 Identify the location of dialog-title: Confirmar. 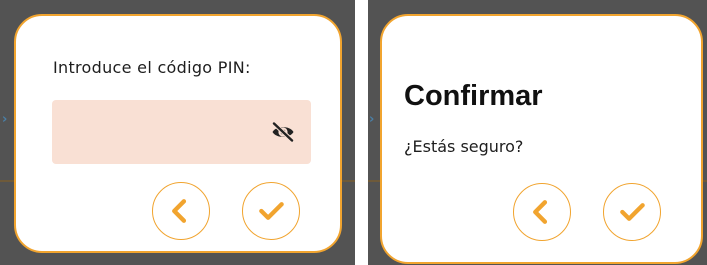
(473, 96).